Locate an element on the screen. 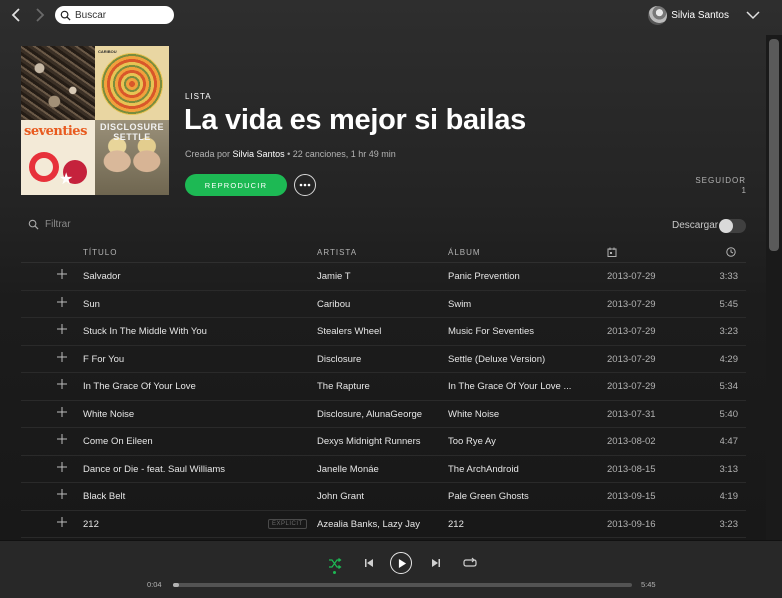 This screenshot has width=782, height=598. search-box is located at coordinates (114, 15).